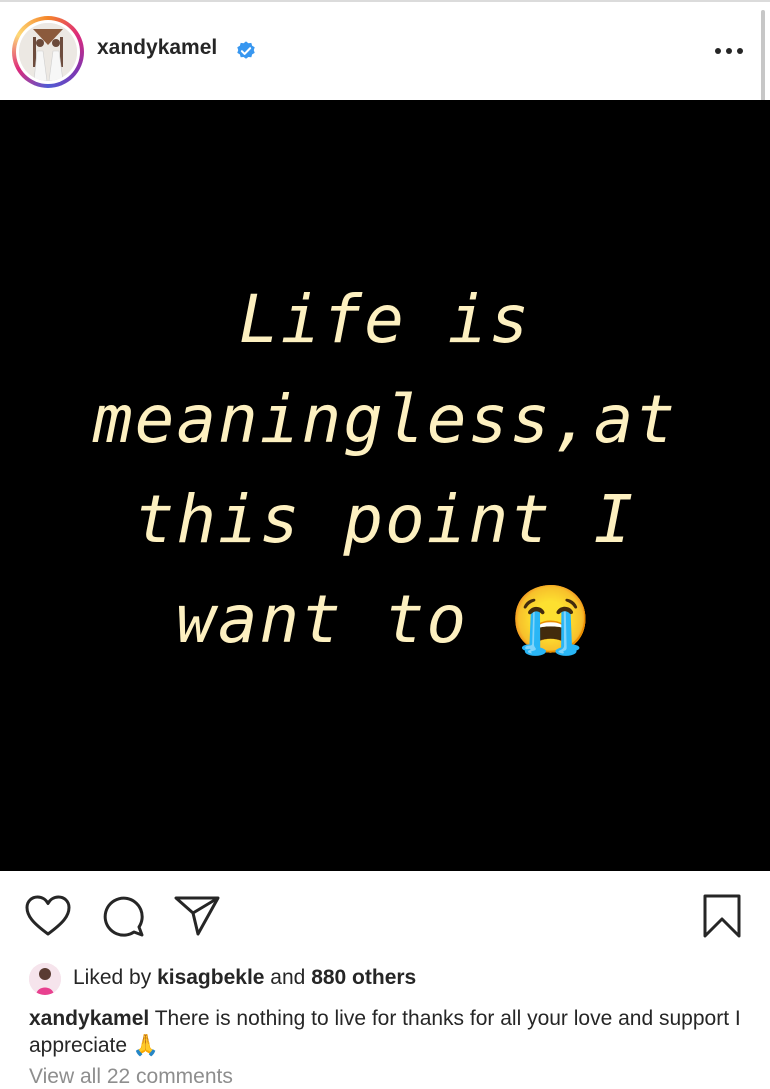  What do you see at coordinates (729, 51) in the screenshot?
I see `more-options-icon` at bounding box center [729, 51].